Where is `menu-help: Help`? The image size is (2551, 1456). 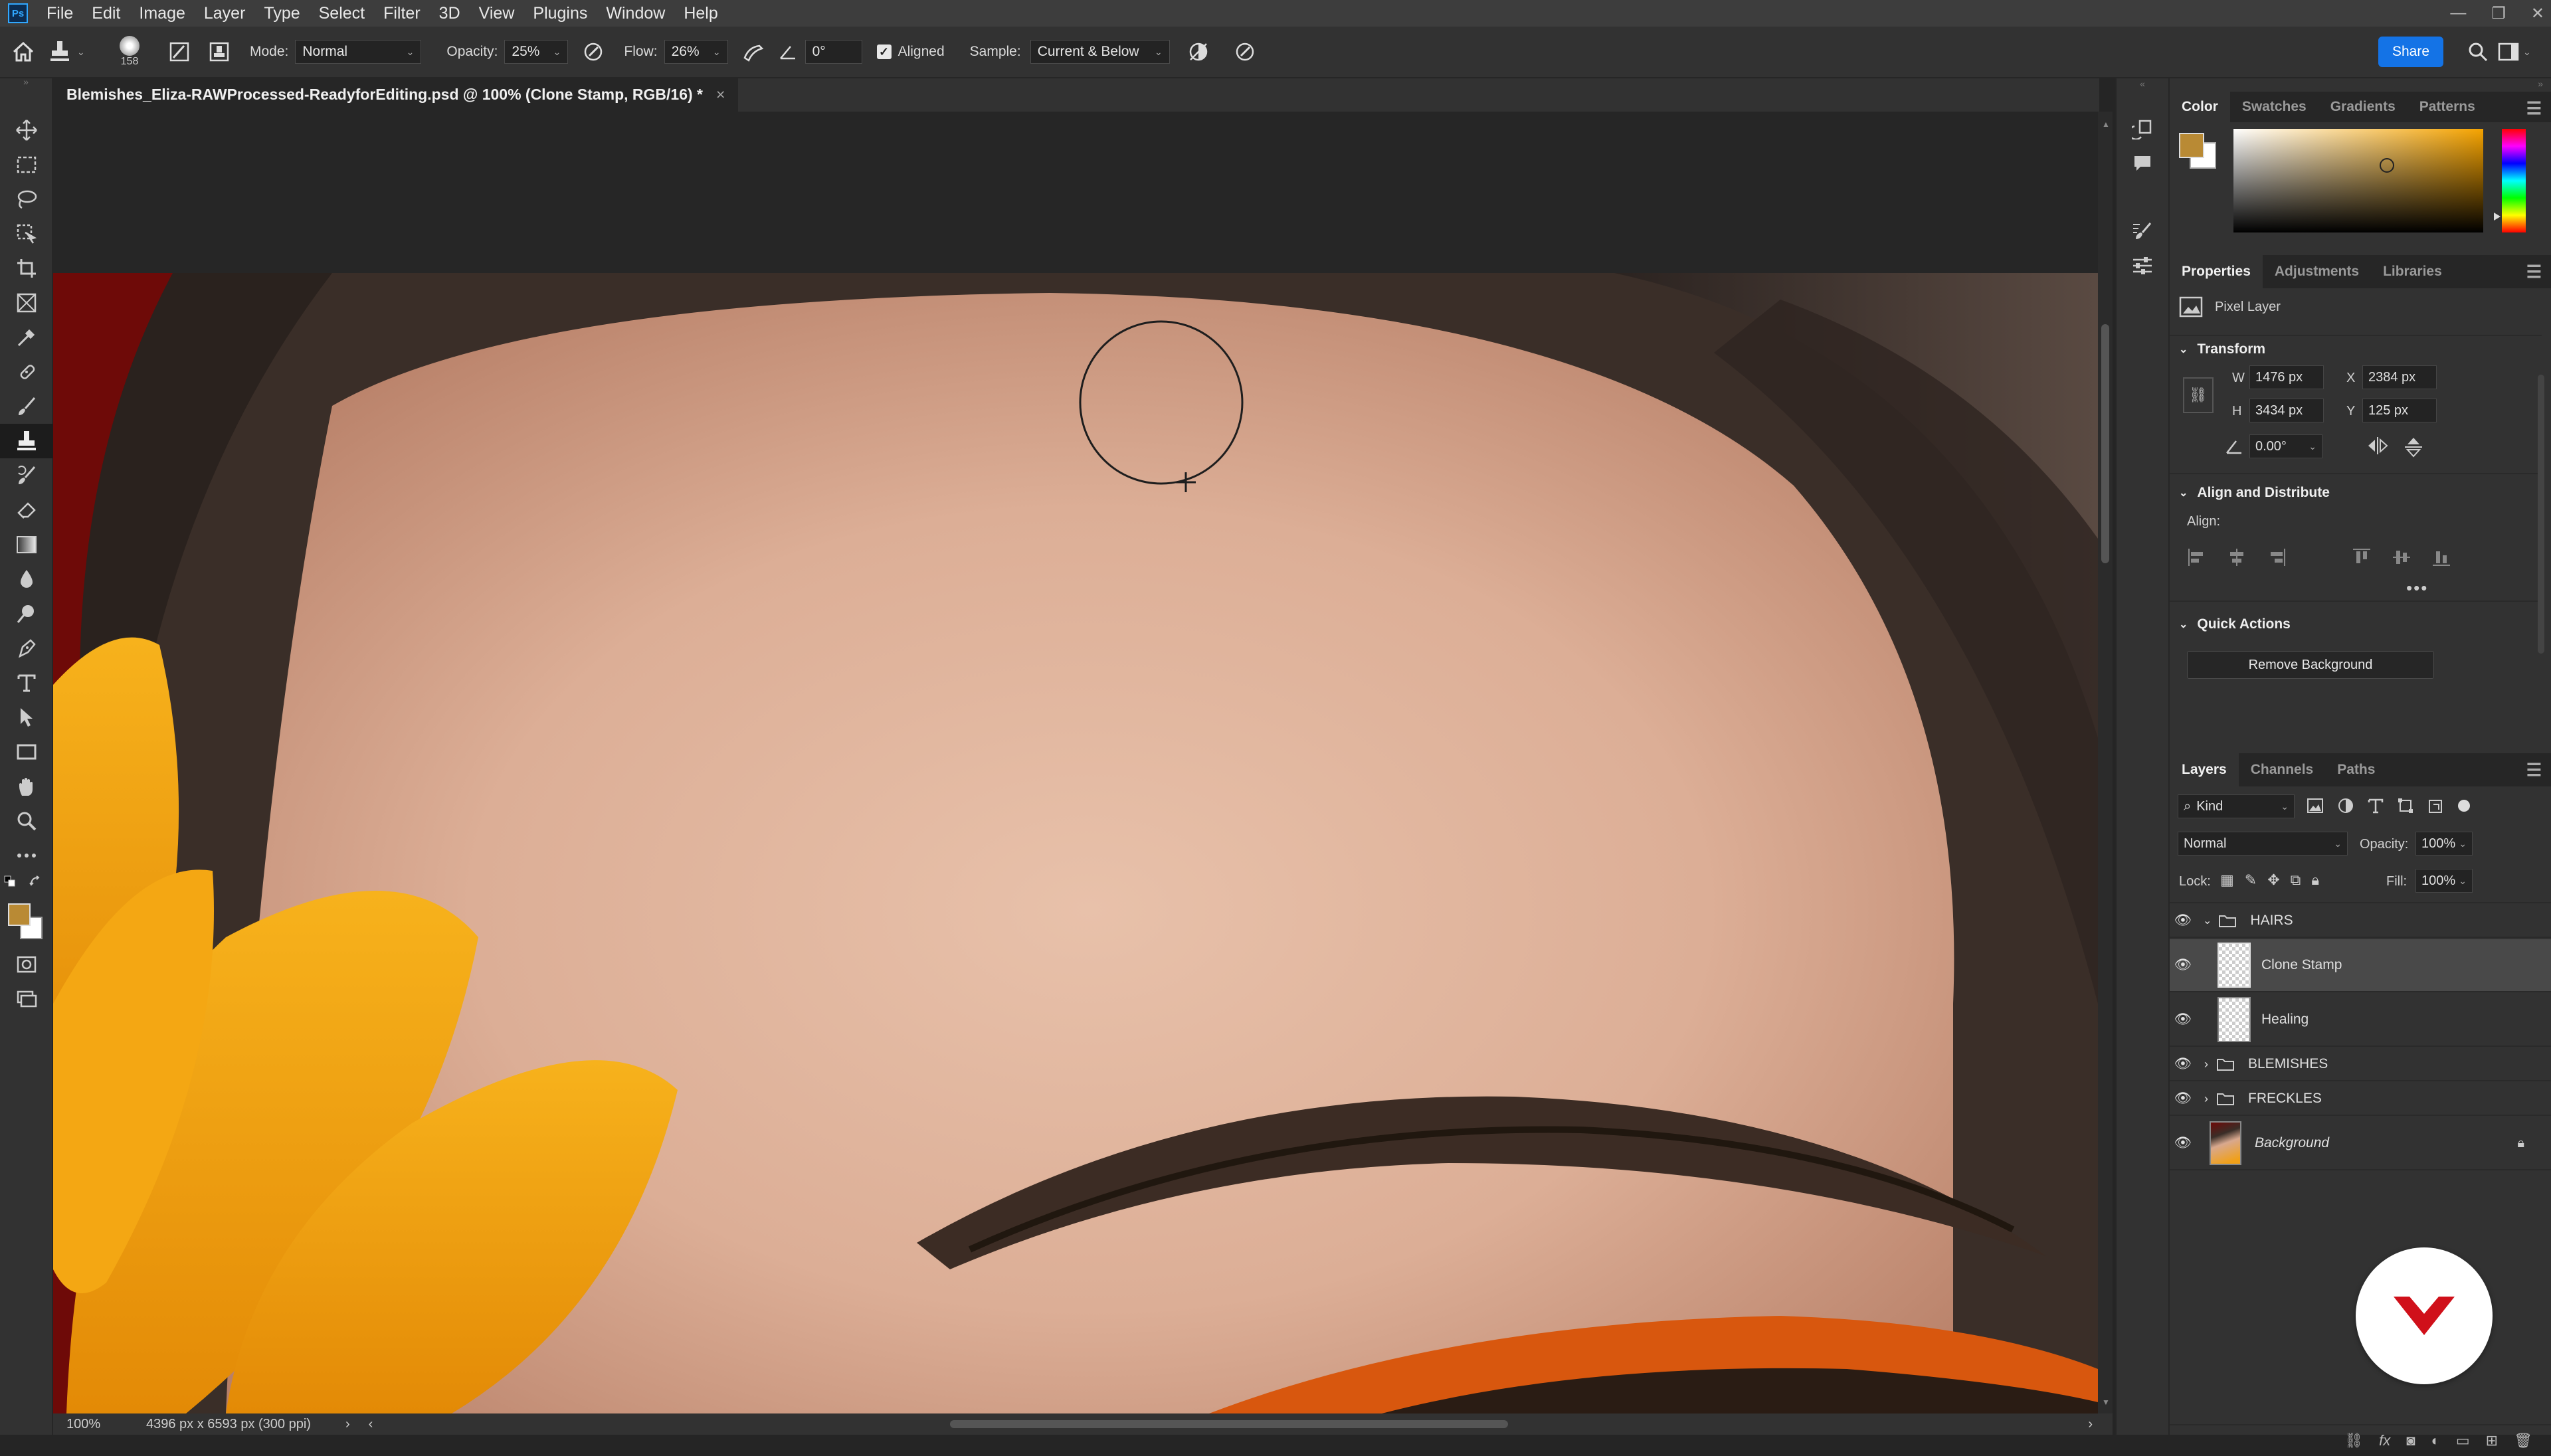 menu-help: Help is located at coordinates (700, 13).